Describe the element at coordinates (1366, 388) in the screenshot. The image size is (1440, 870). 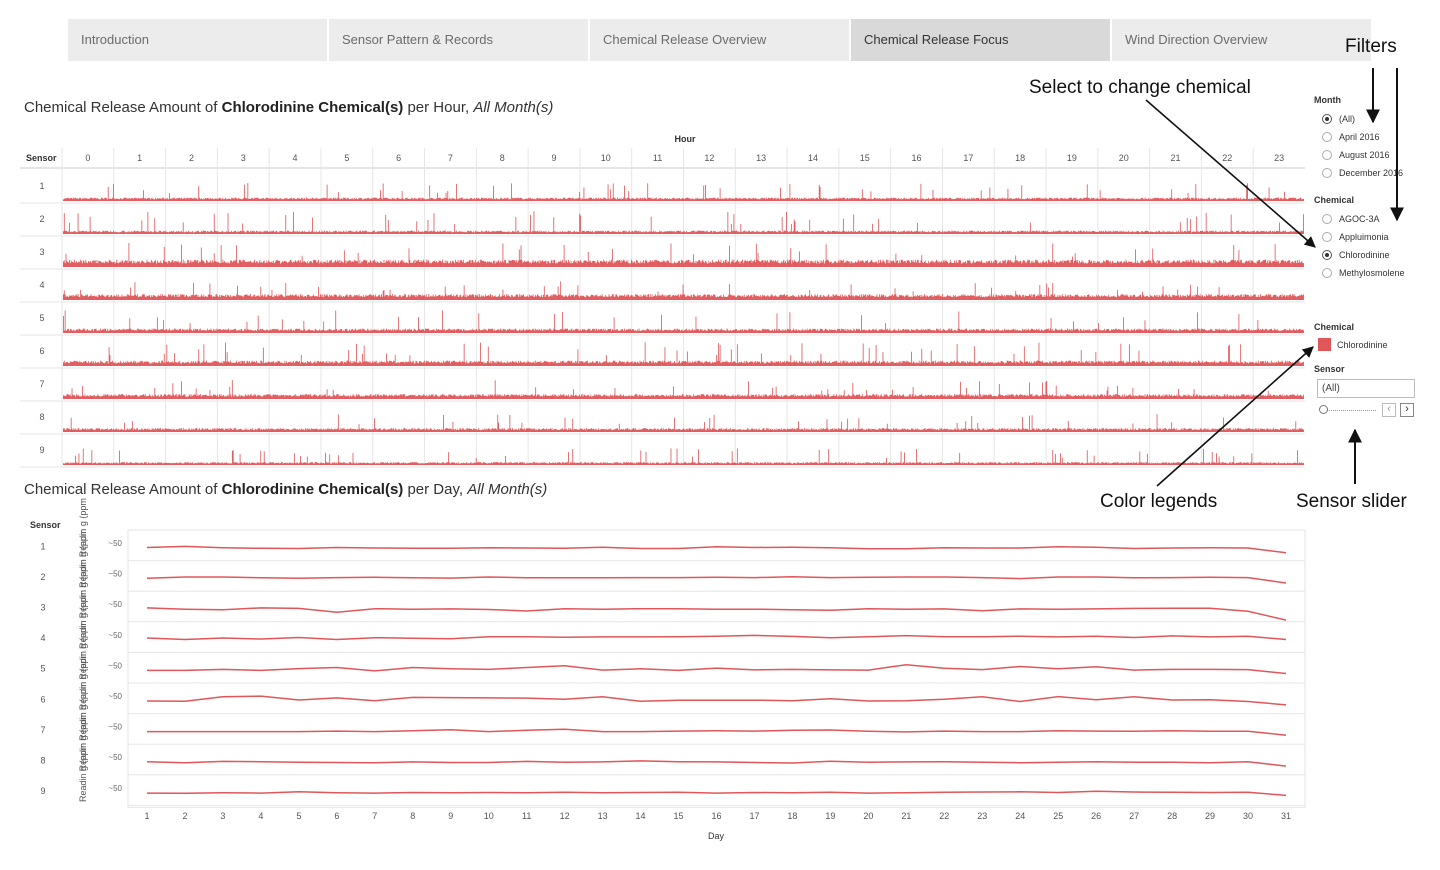
I see `sensor-select: (All)` at that location.